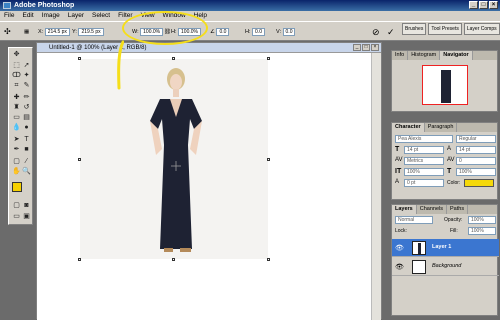 The height and width of the screenshot is (320, 500). Describe the element at coordinates (27, 16) in the screenshot. I see `menu-edit: Edit` at that location.